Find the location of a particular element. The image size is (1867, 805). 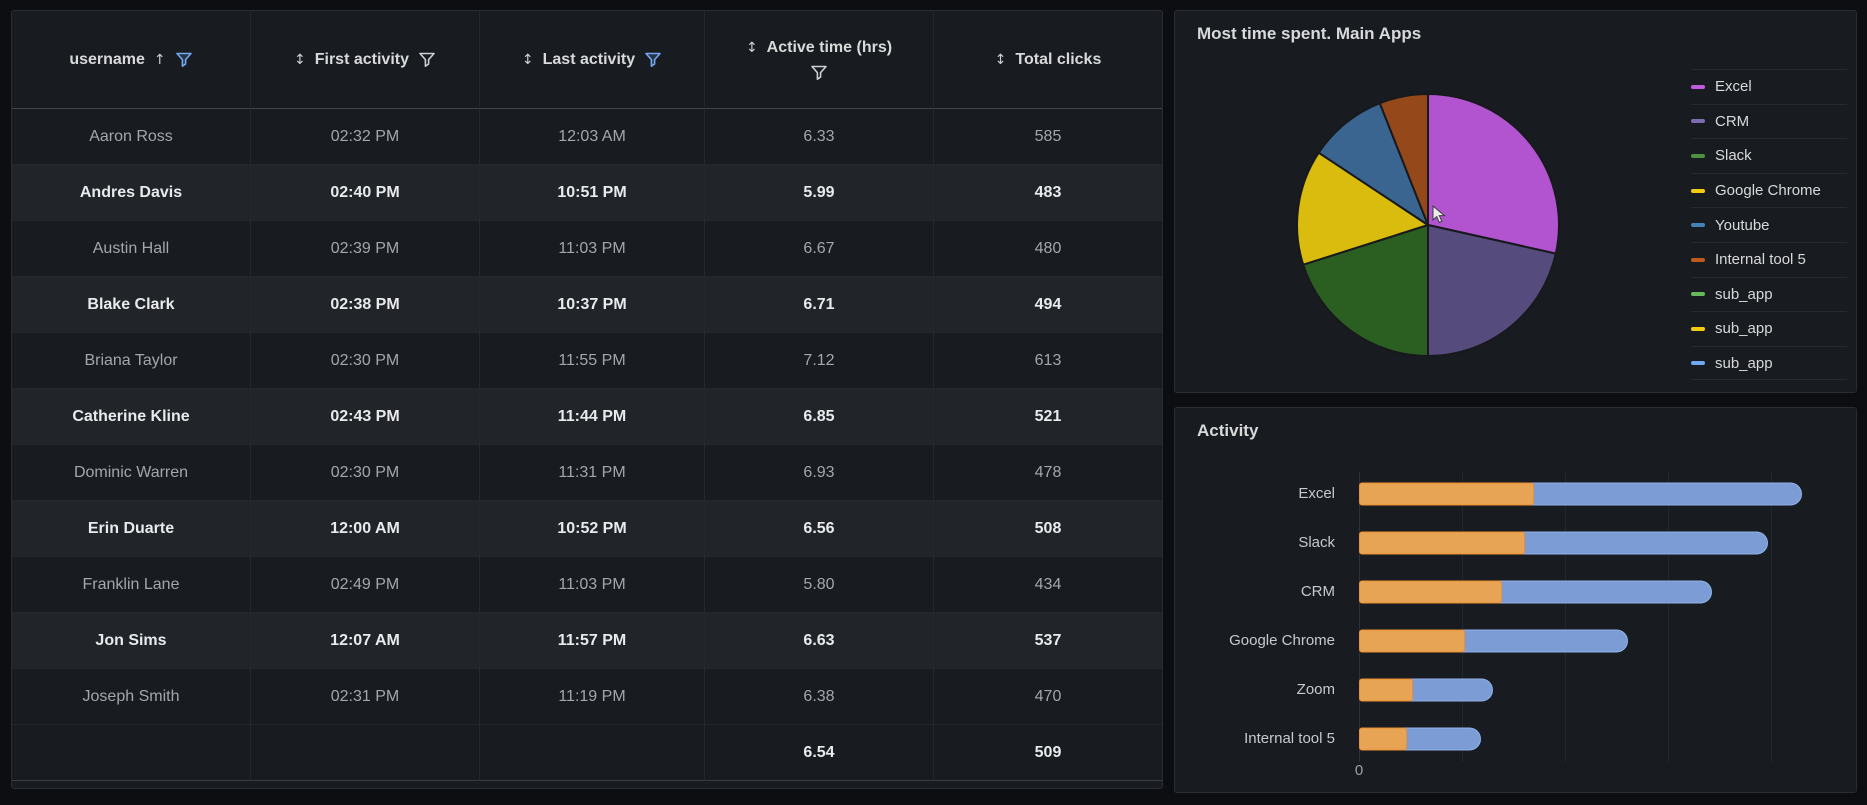

table-cell: 6.38 is located at coordinates (819, 697).